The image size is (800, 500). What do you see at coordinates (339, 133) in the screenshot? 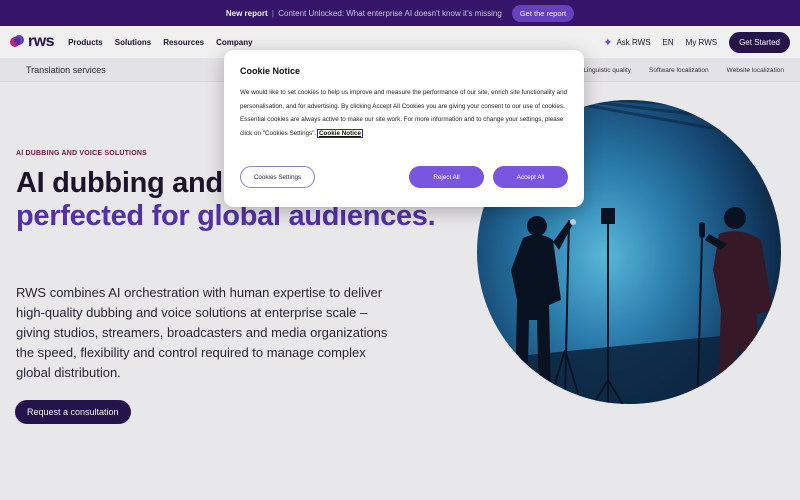
I see `cookie-notice-link: Cookie Notice` at bounding box center [339, 133].